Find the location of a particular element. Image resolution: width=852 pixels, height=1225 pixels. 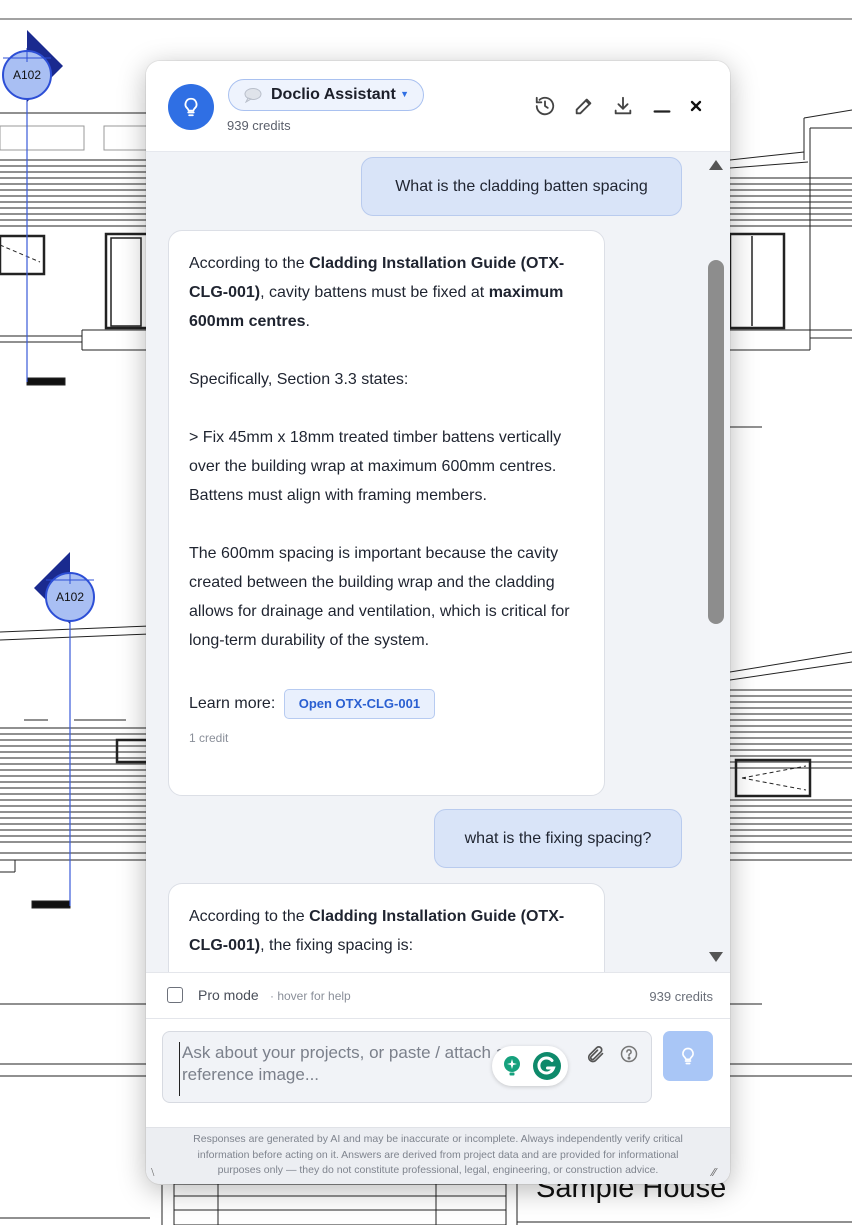

minimize-button is located at coordinates (662, 106).